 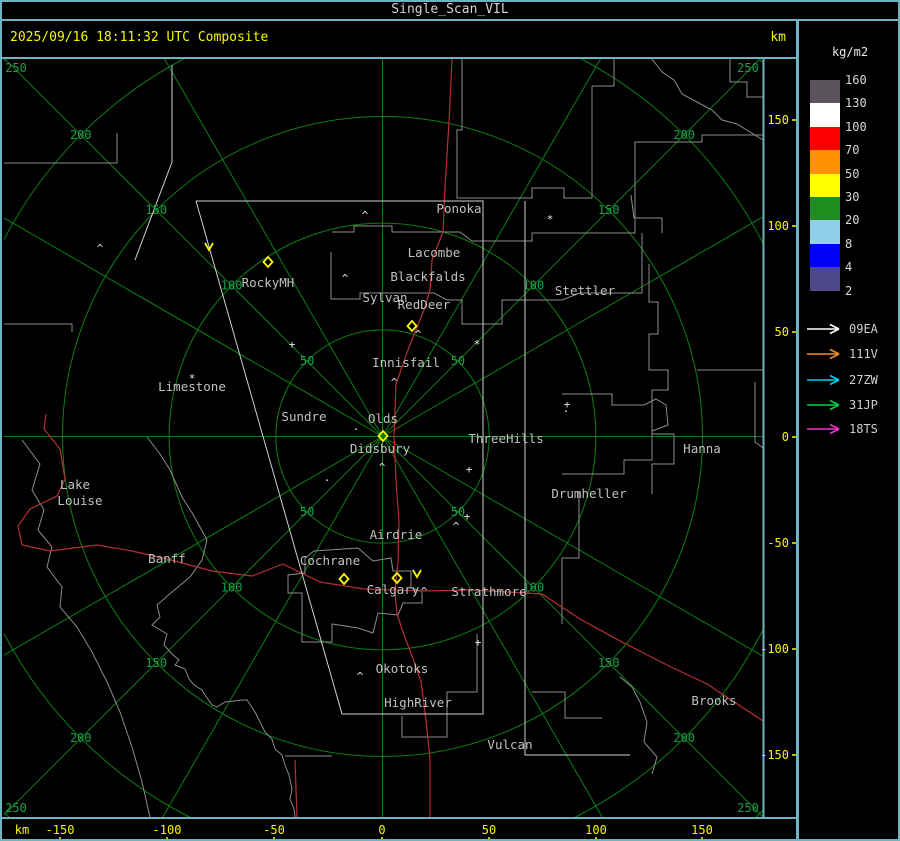 What do you see at coordinates (489, 830) in the screenshot?
I see `bottom-axis-label: 50` at bounding box center [489, 830].